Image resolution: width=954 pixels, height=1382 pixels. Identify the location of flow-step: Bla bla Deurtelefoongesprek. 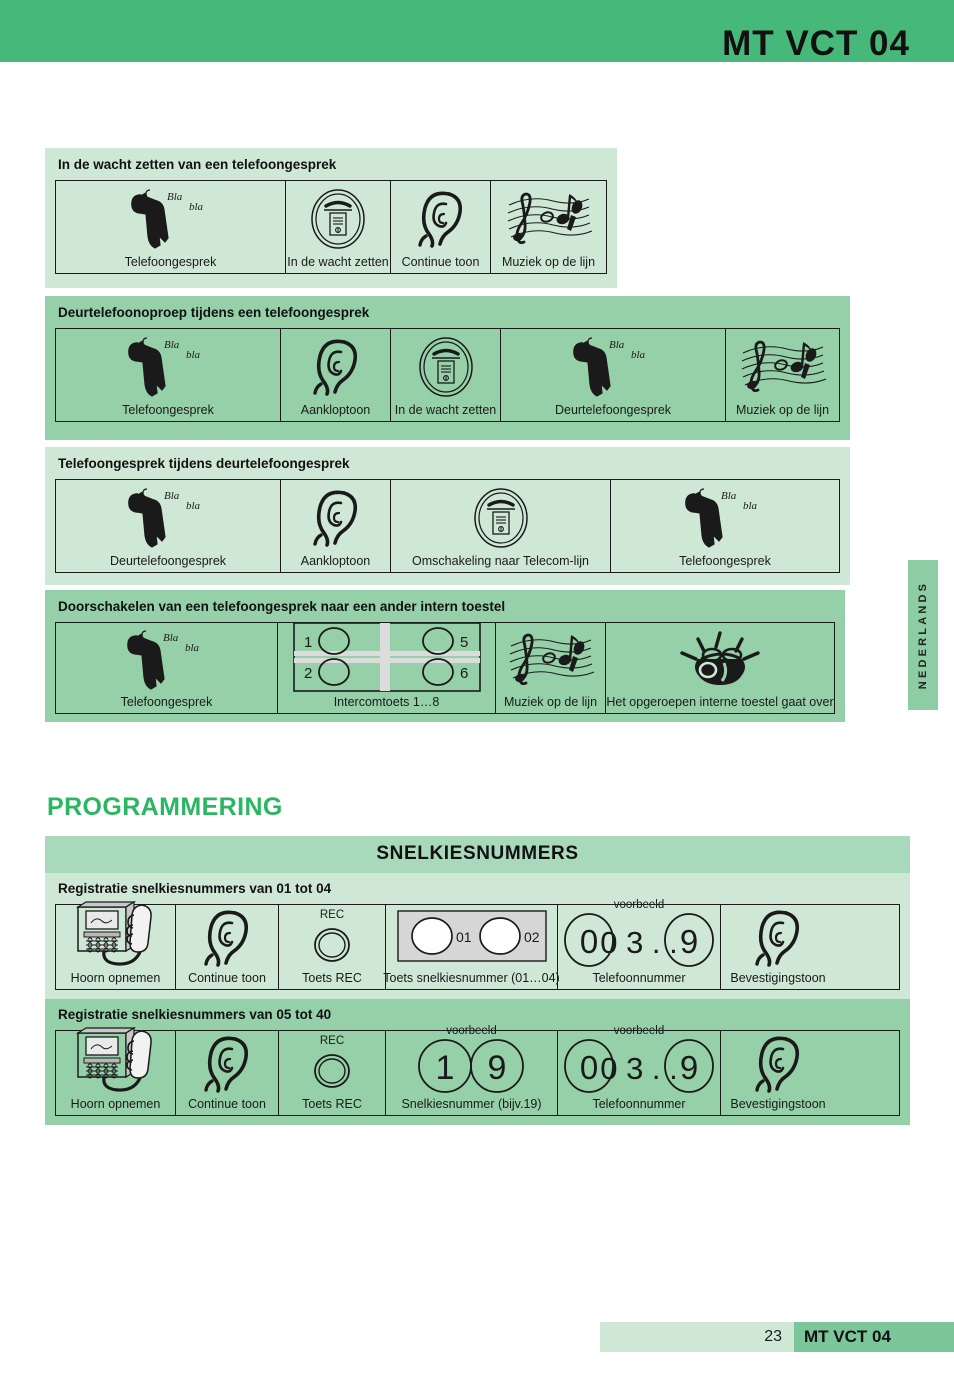
(613, 374).